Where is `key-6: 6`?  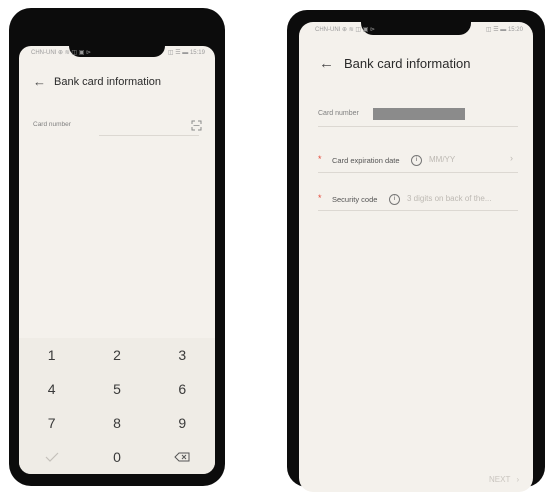 key-6: 6 is located at coordinates (182, 389).